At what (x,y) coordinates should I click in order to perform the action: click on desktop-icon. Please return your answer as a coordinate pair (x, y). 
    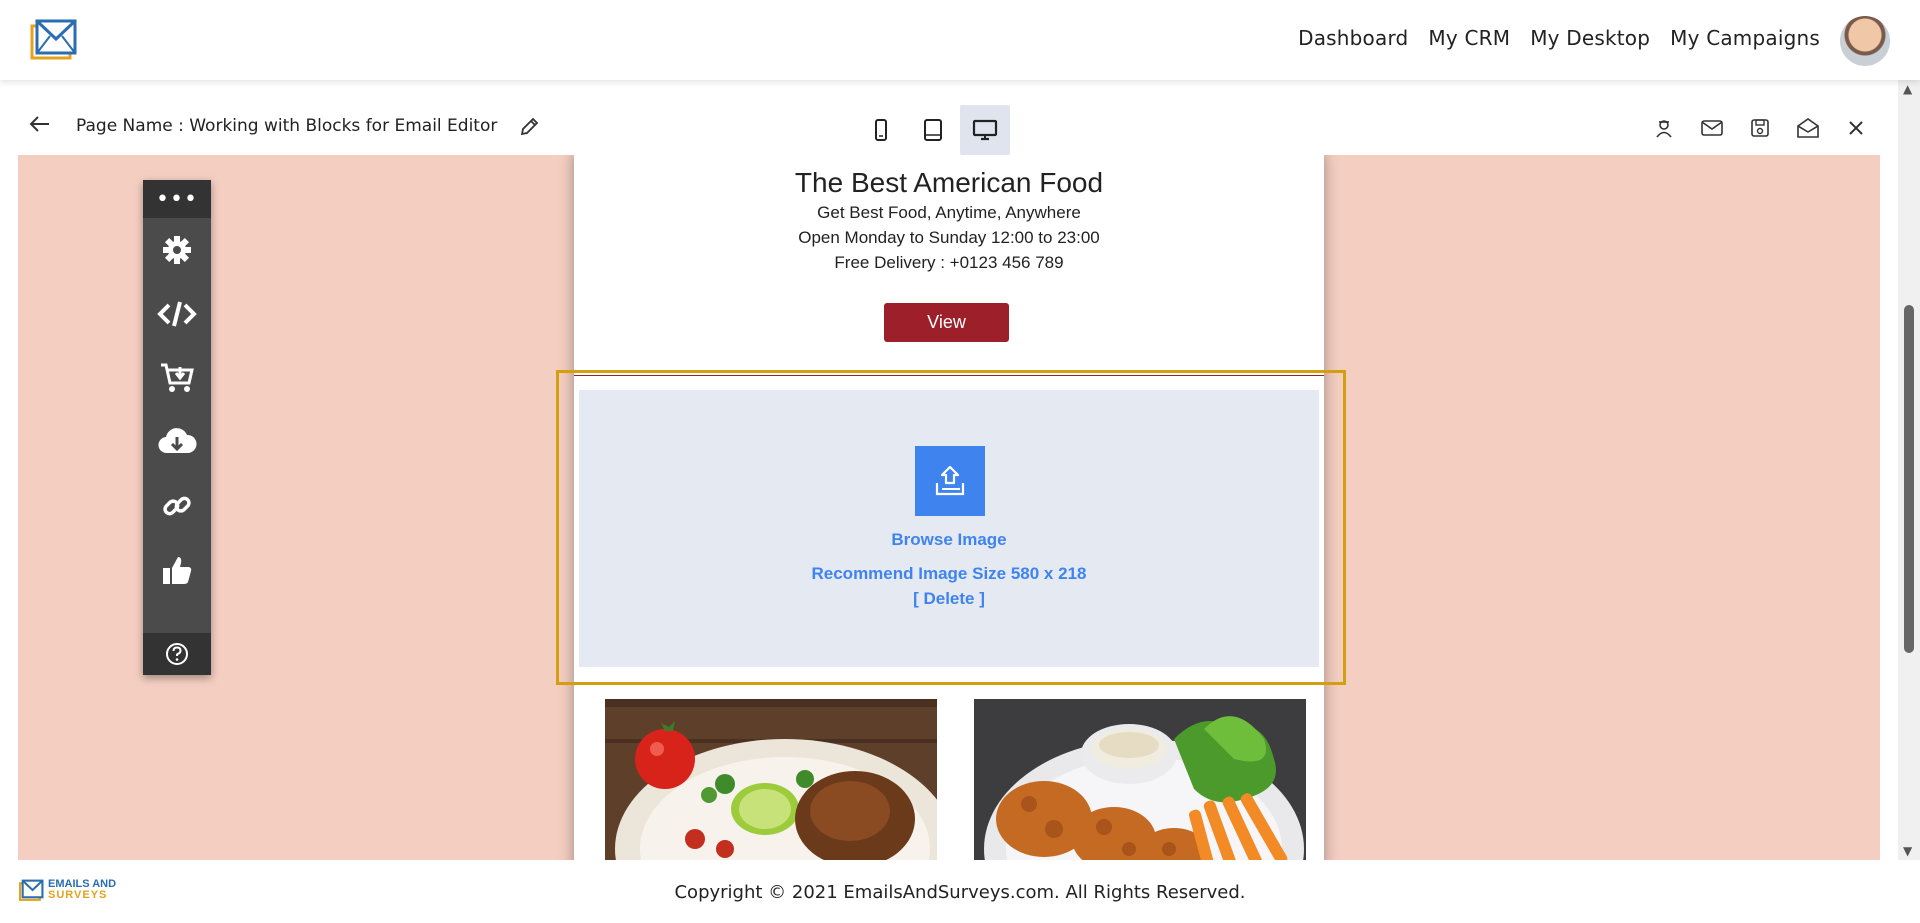
    Looking at the image, I should click on (985, 130).